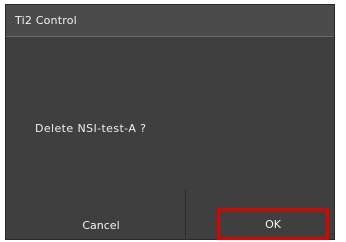 The image size is (346, 242). Describe the element at coordinates (185, 215) in the screenshot. I see `button-divider` at that location.